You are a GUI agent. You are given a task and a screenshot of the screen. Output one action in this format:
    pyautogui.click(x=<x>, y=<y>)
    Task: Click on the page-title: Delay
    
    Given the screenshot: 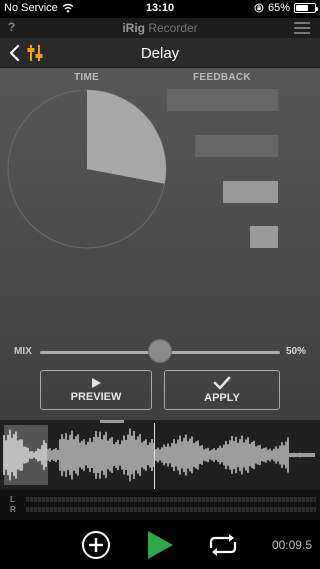 What is the action you would take?
    pyautogui.click(x=160, y=53)
    